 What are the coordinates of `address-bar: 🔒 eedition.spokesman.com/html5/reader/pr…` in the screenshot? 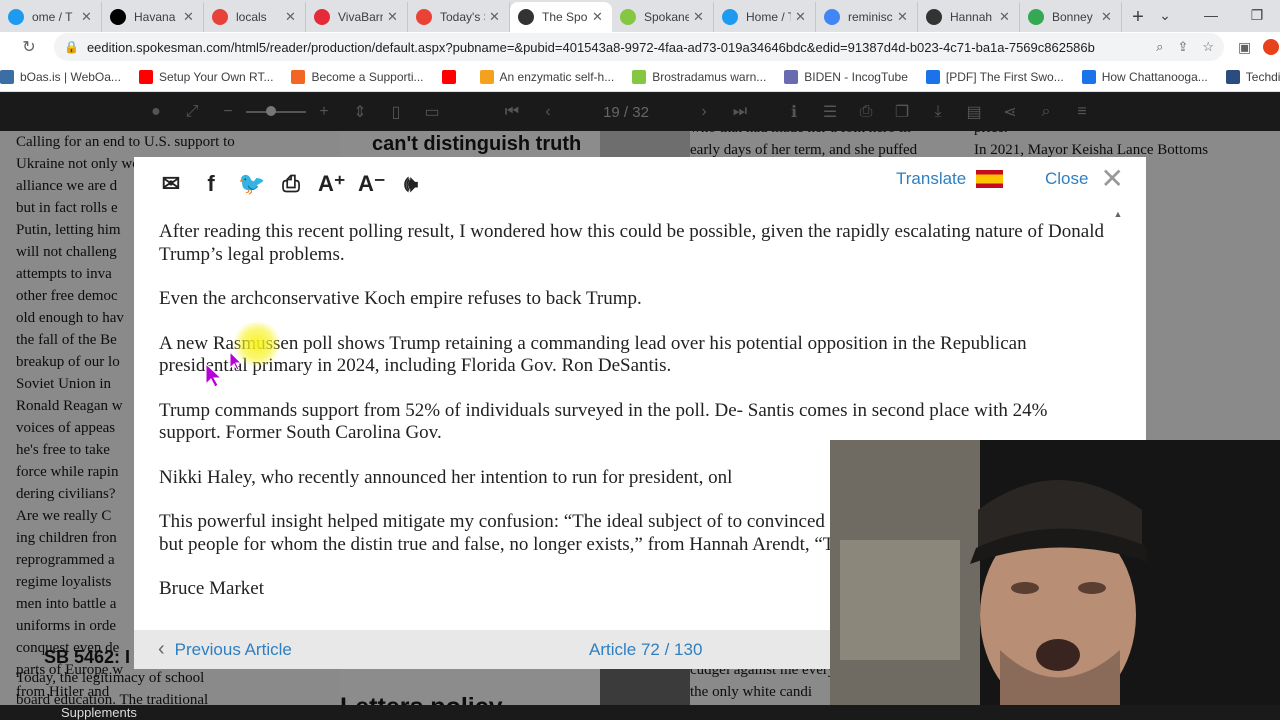 It's located at (639, 47).